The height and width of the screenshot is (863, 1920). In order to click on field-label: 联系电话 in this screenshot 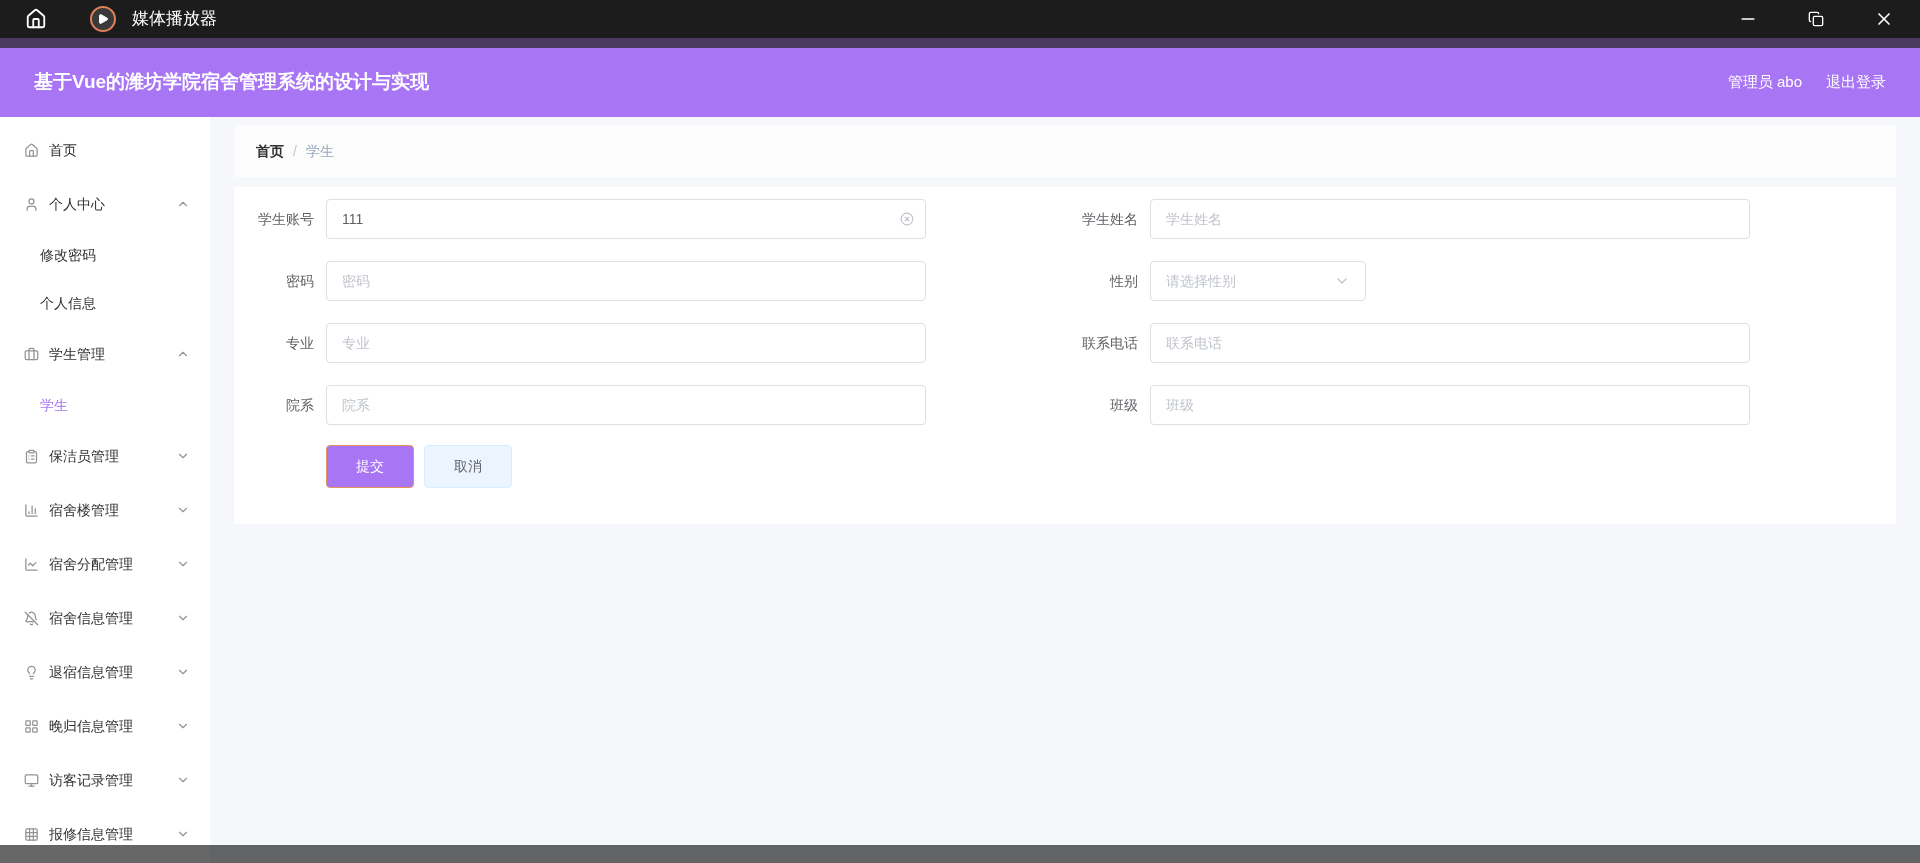, I will do `click(1110, 343)`.